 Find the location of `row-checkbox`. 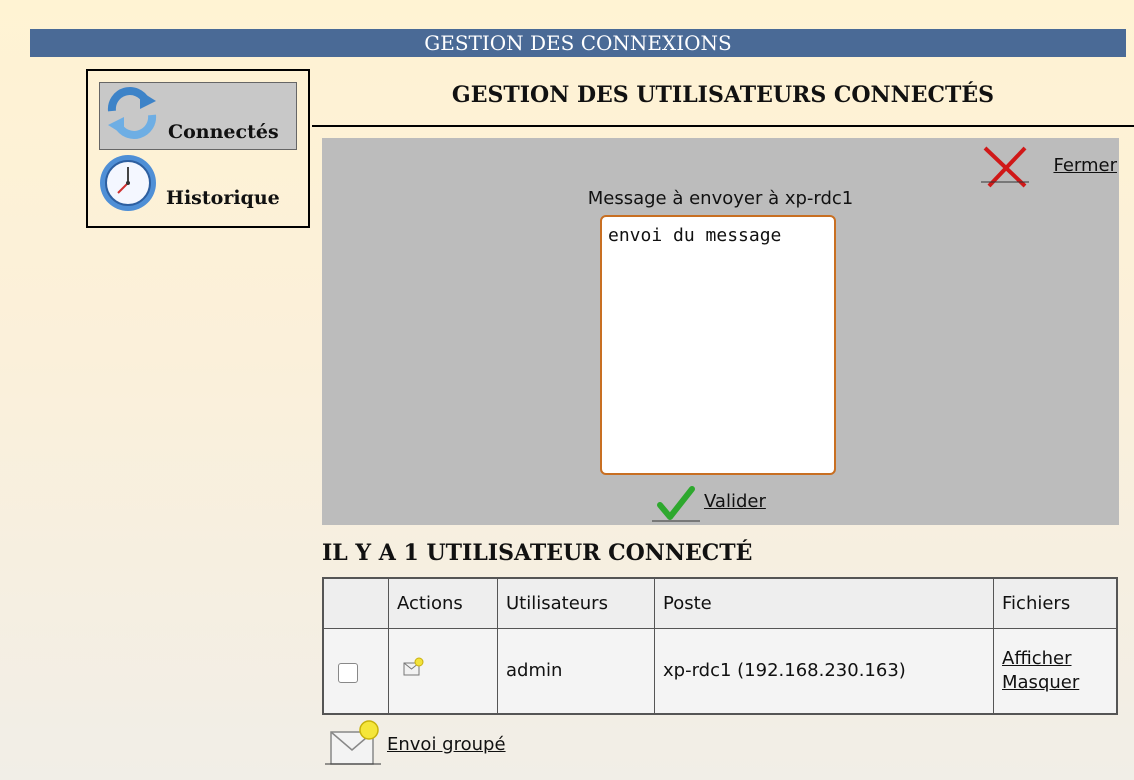

row-checkbox is located at coordinates (348, 672).